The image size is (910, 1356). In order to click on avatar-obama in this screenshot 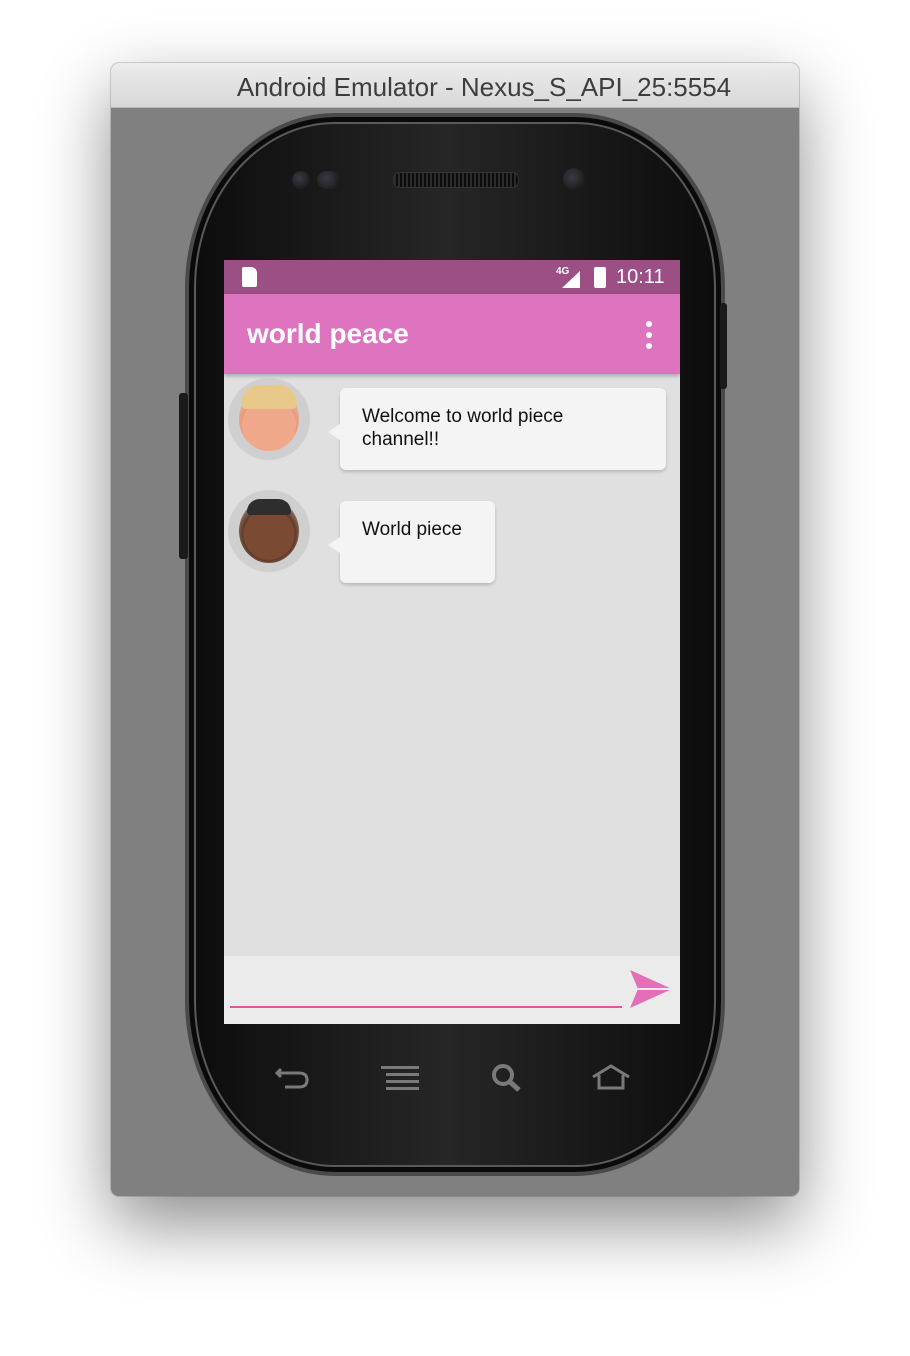, I will do `click(269, 531)`.